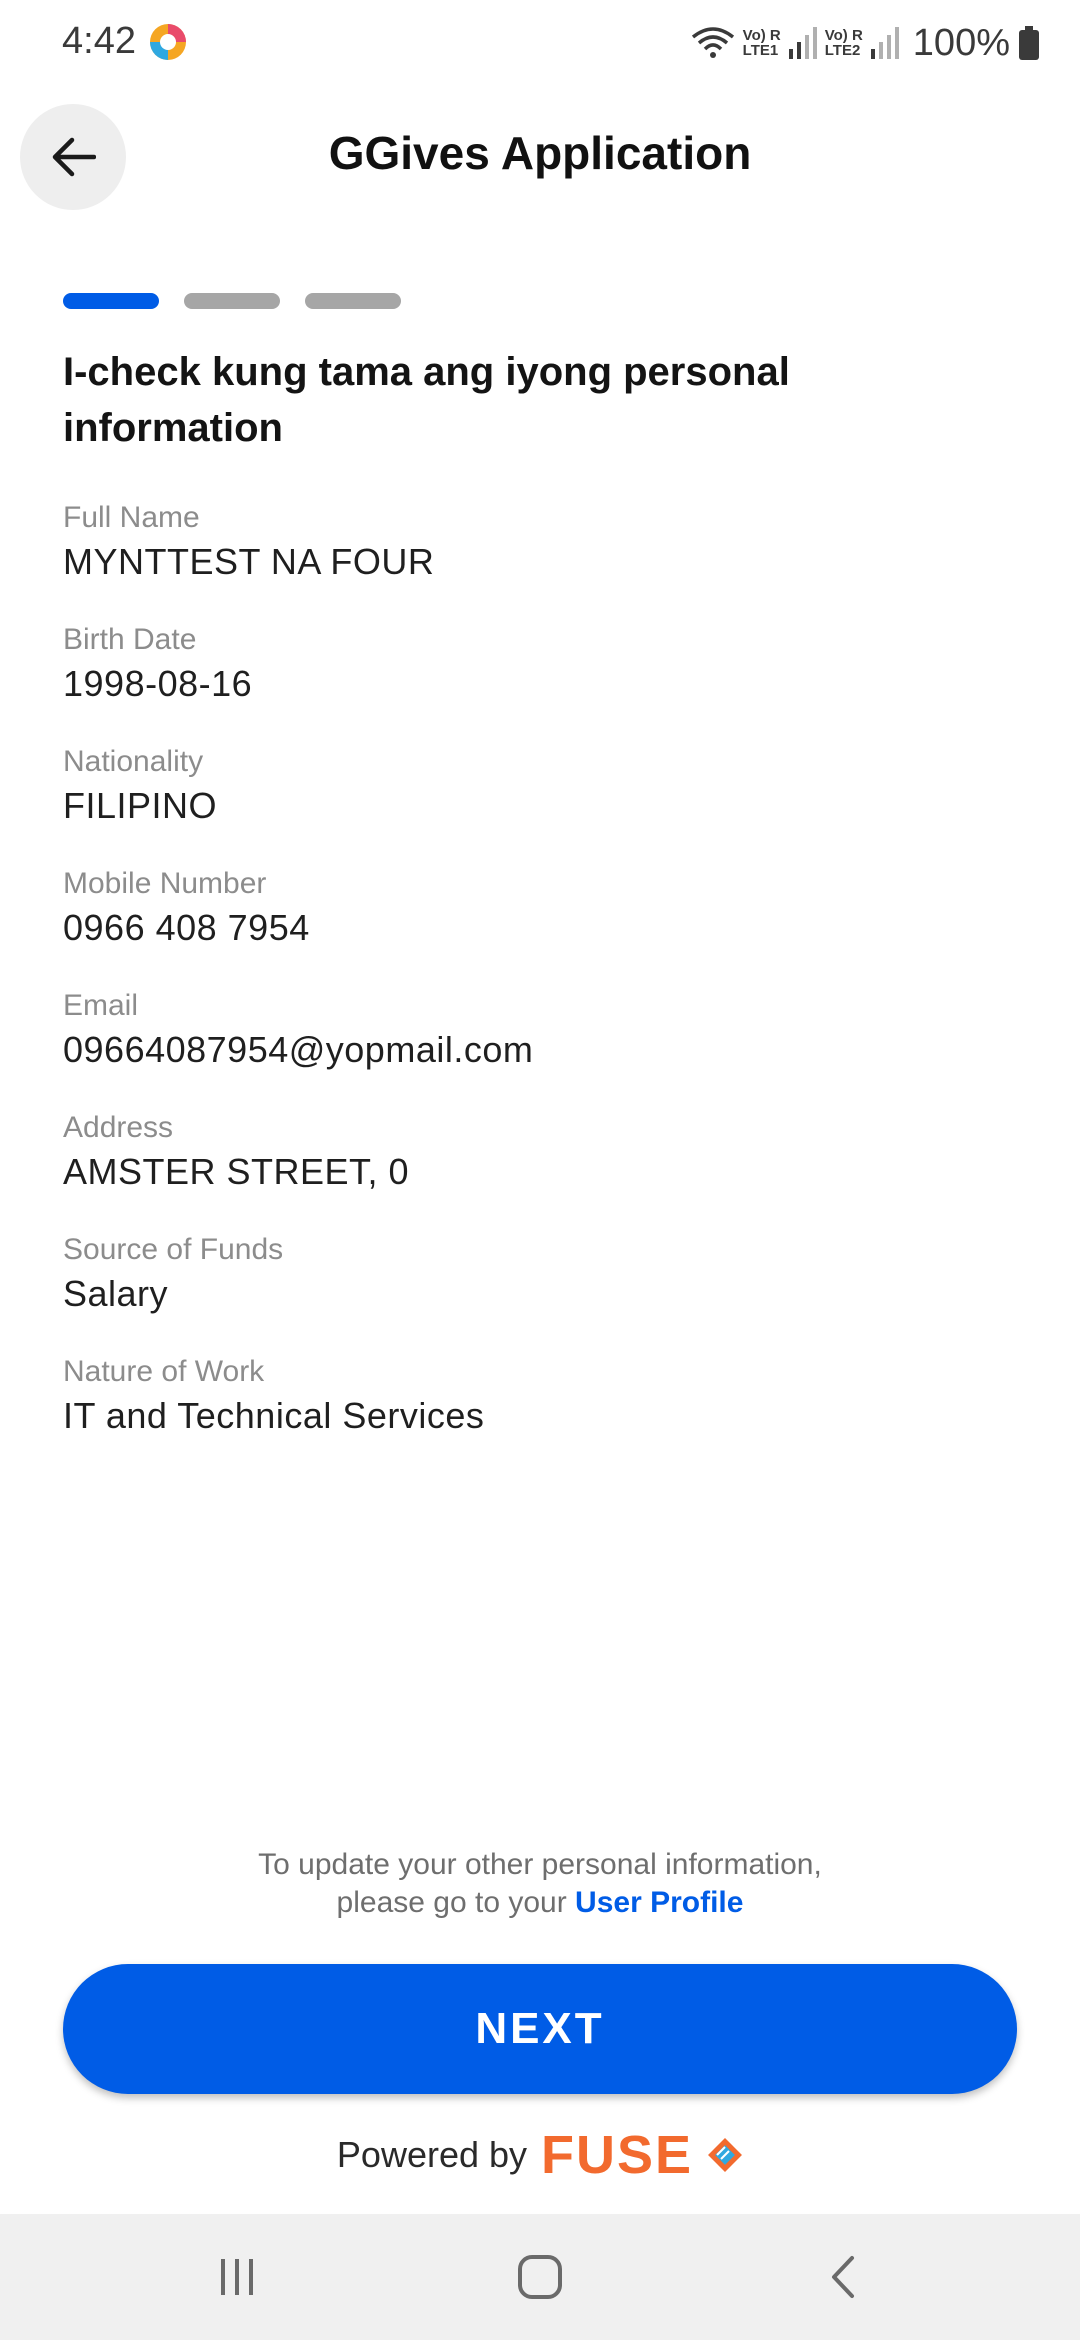 Image resolution: width=1080 pixels, height=2340 pixels. Describe the element at coordinates (659, 1902) in the screenshot. I see `user-profile-link: User Profile` at that location.